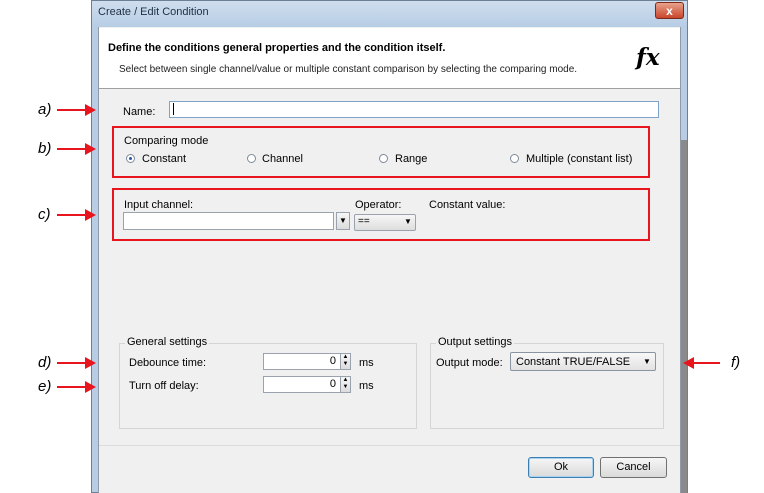  Describe the element at coordinates (345, 361) in the screenshot. I see `debounce-spinner-buttons: ▲ ▼` at that location.